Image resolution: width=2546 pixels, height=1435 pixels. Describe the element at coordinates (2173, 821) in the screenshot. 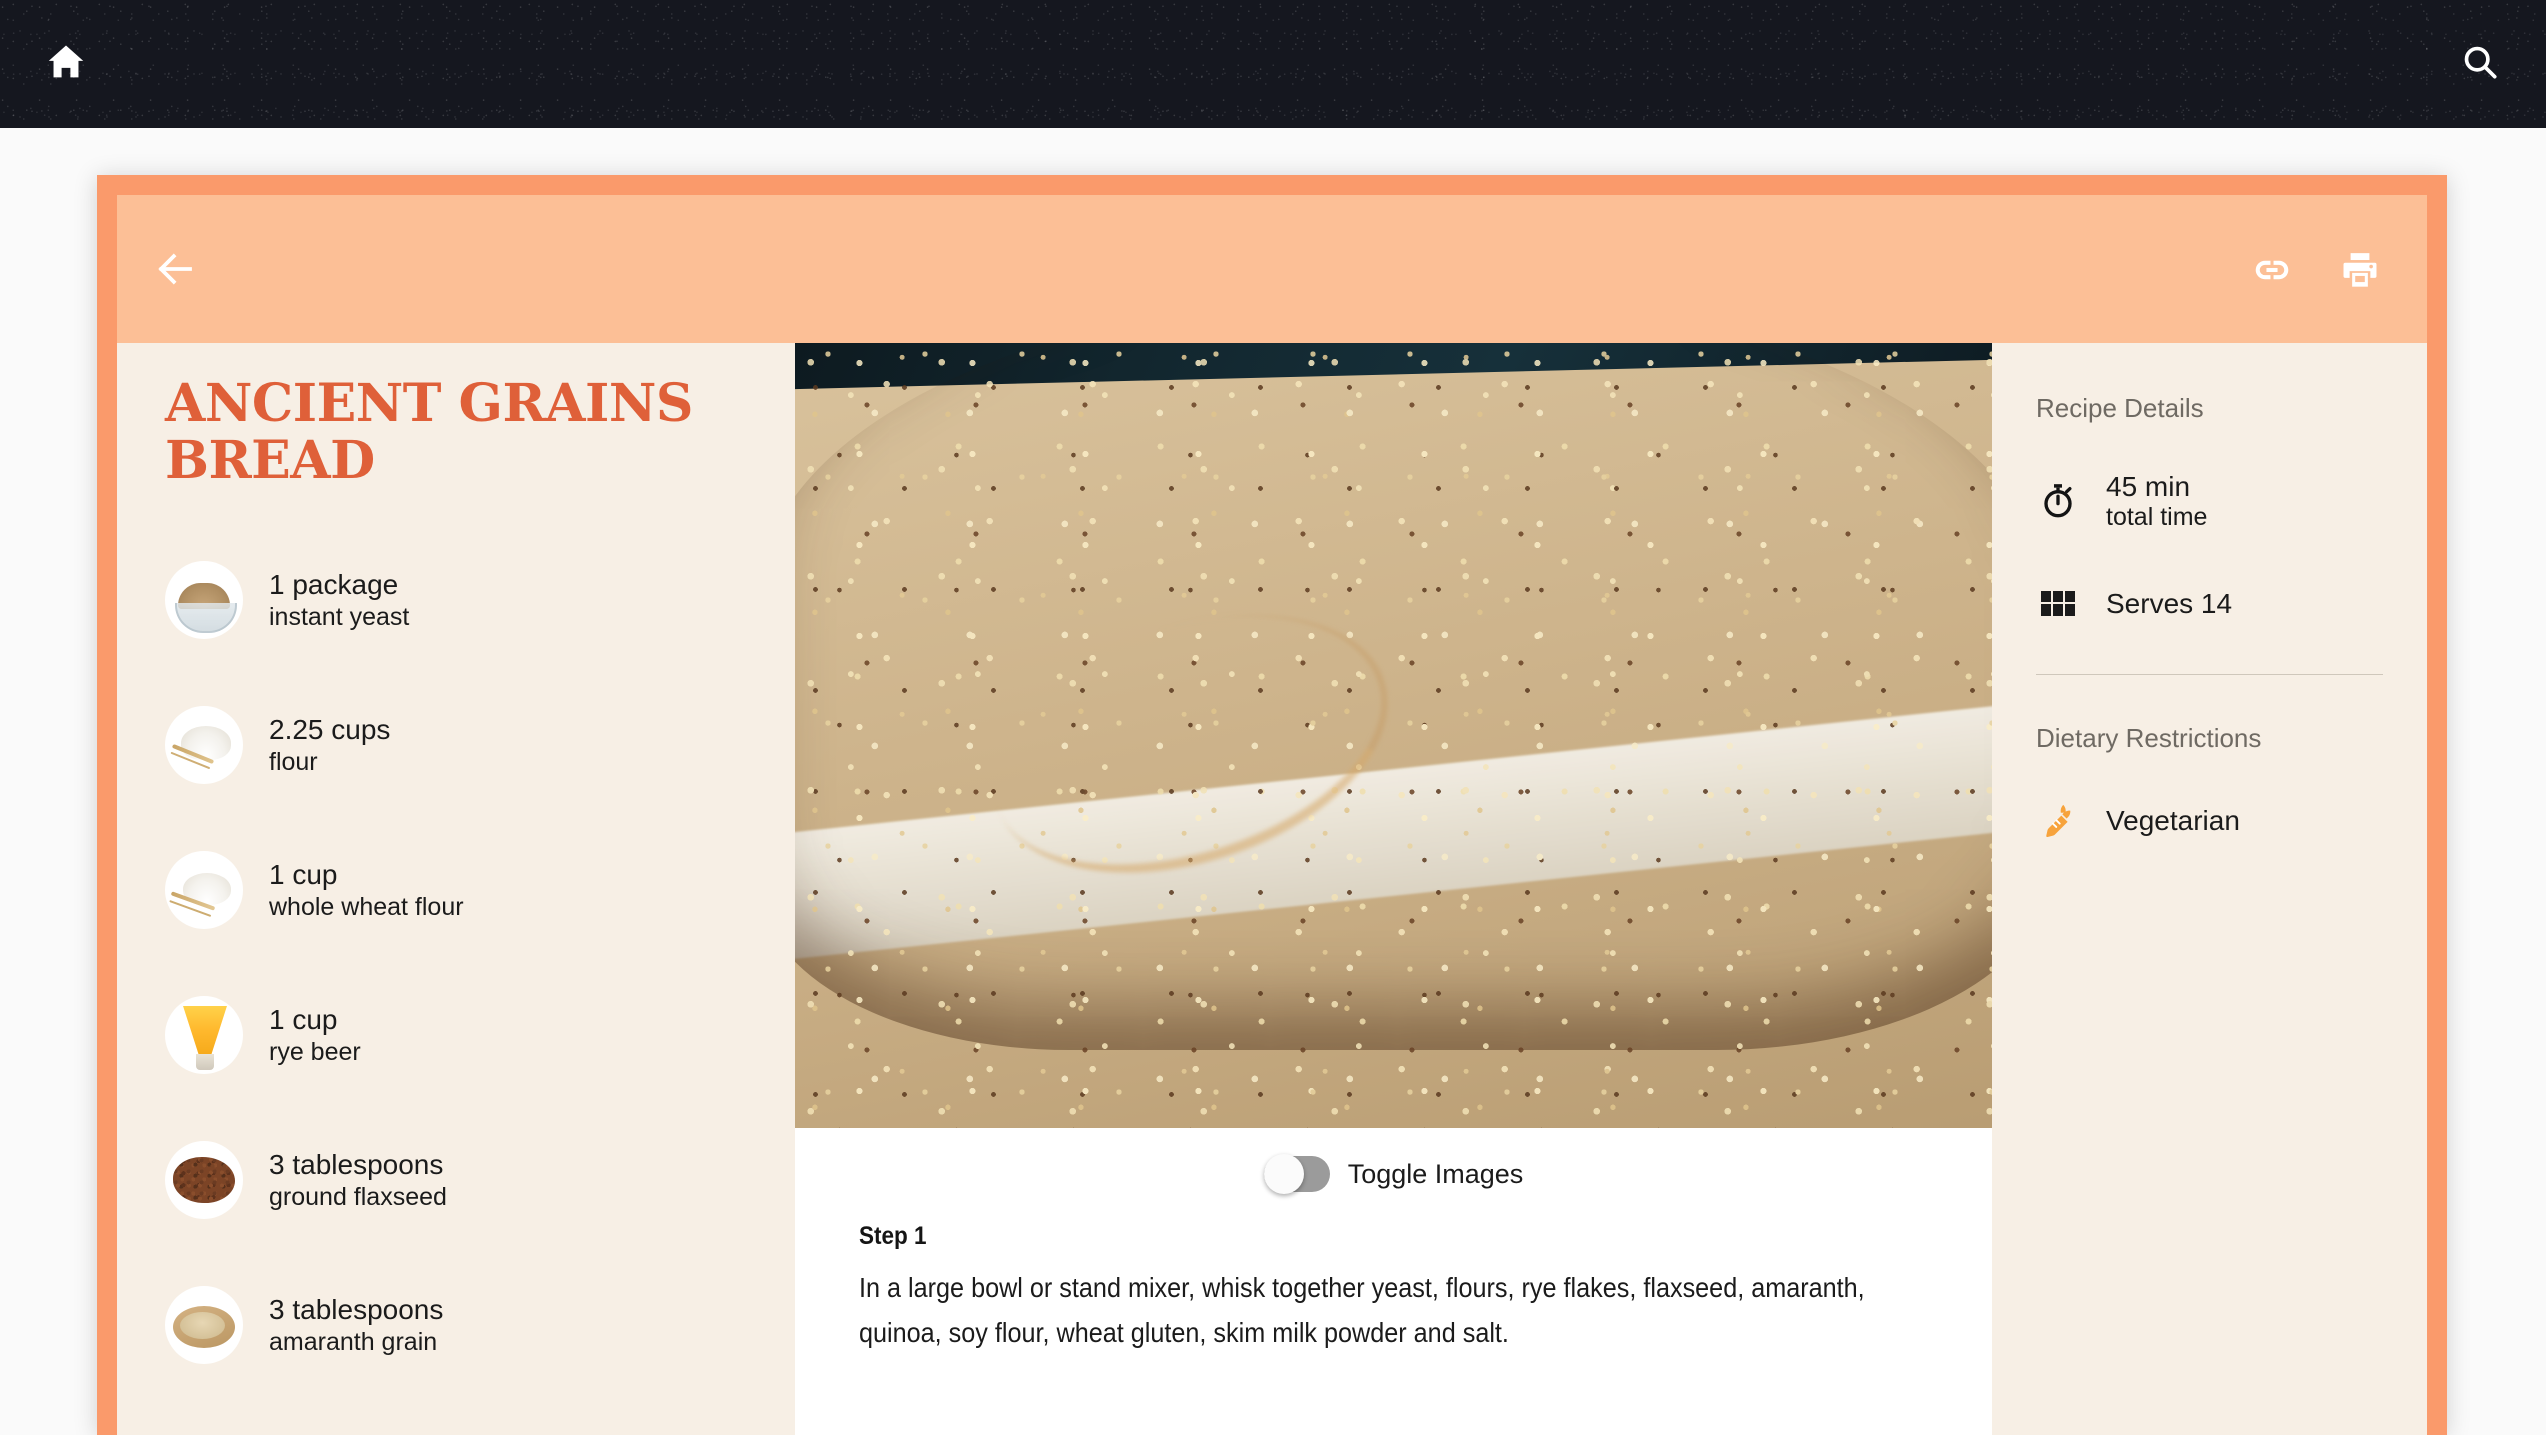

I see `dietary-restriction-label: Vegetarian` at that location.